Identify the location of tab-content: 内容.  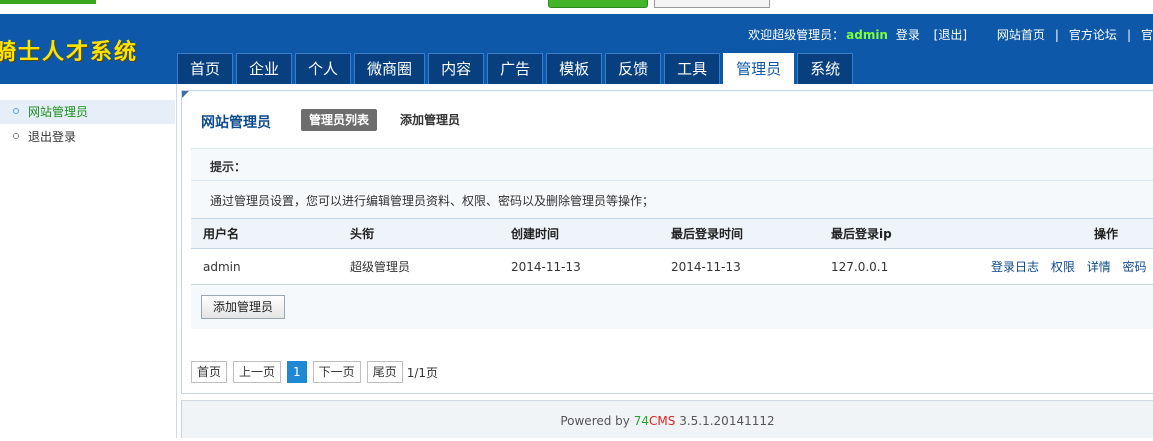
(456, 68).